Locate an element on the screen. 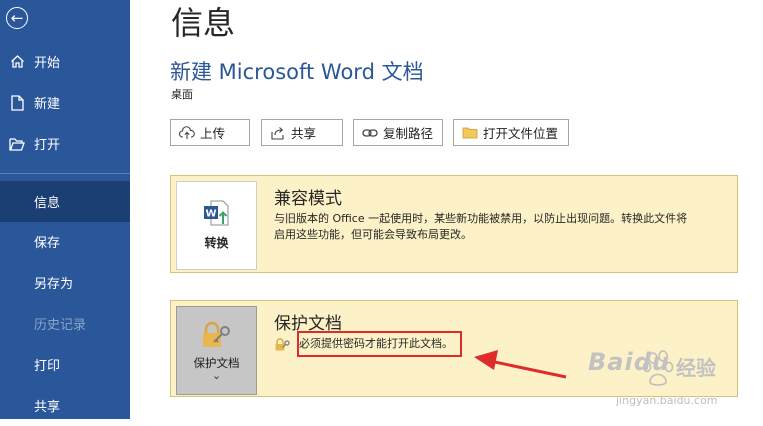  sidebar-item-print: 打印 is located at coordinates (65, 364).